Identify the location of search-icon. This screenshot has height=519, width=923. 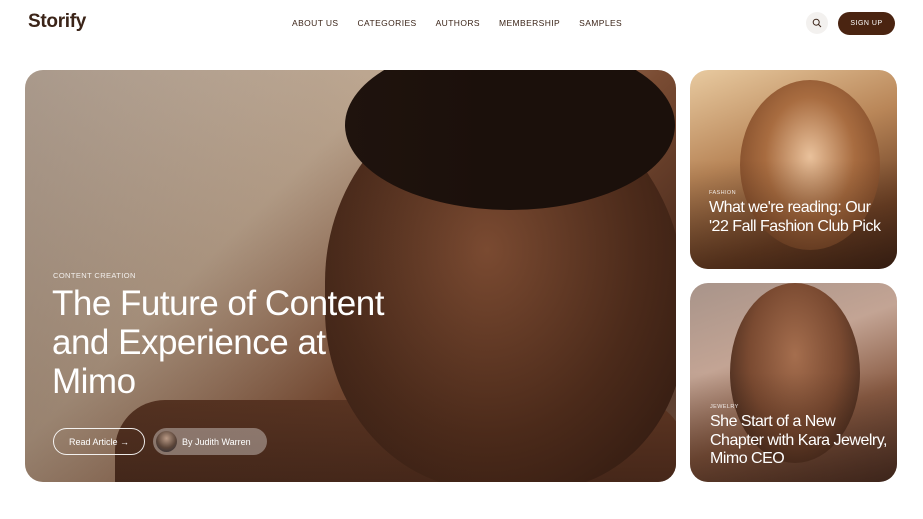
(817, 23).